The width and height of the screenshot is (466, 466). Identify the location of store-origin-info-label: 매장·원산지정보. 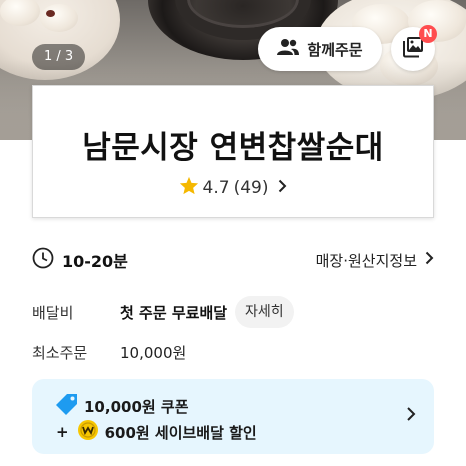
(366, 260).